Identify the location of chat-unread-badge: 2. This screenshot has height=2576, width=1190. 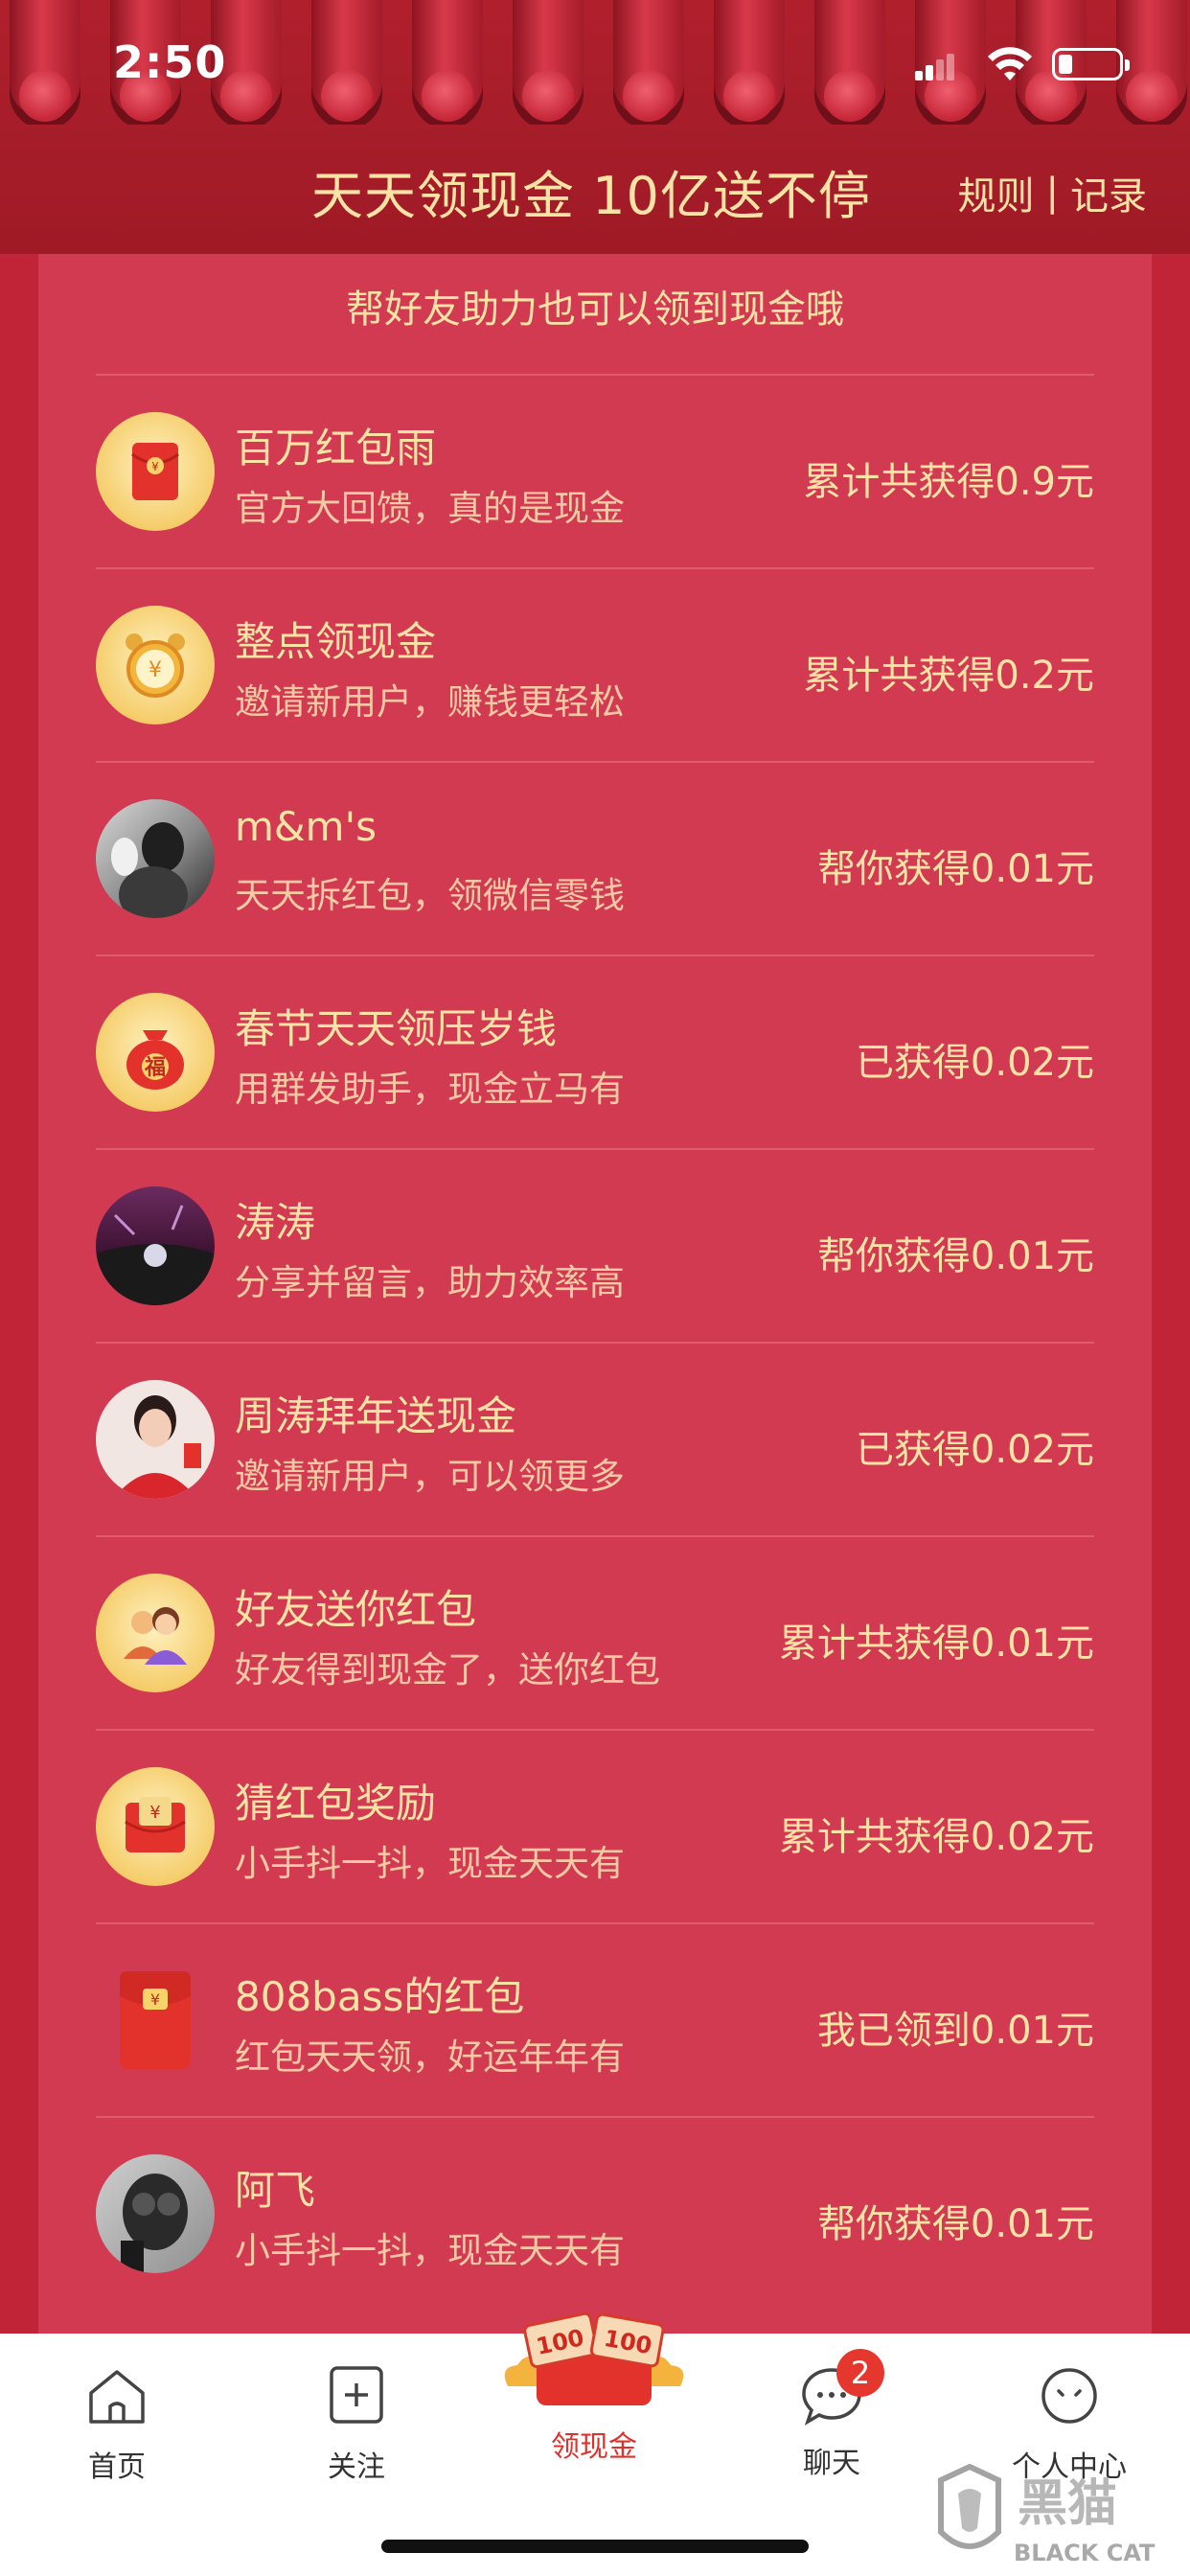
(860, 2373).